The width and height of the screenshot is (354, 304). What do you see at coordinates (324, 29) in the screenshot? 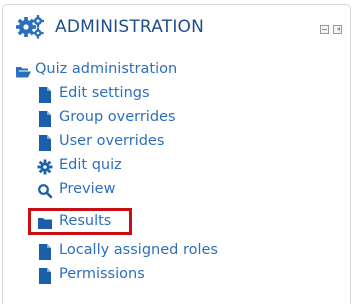
I see `minimize-icon` at bounding box center [324, 29].